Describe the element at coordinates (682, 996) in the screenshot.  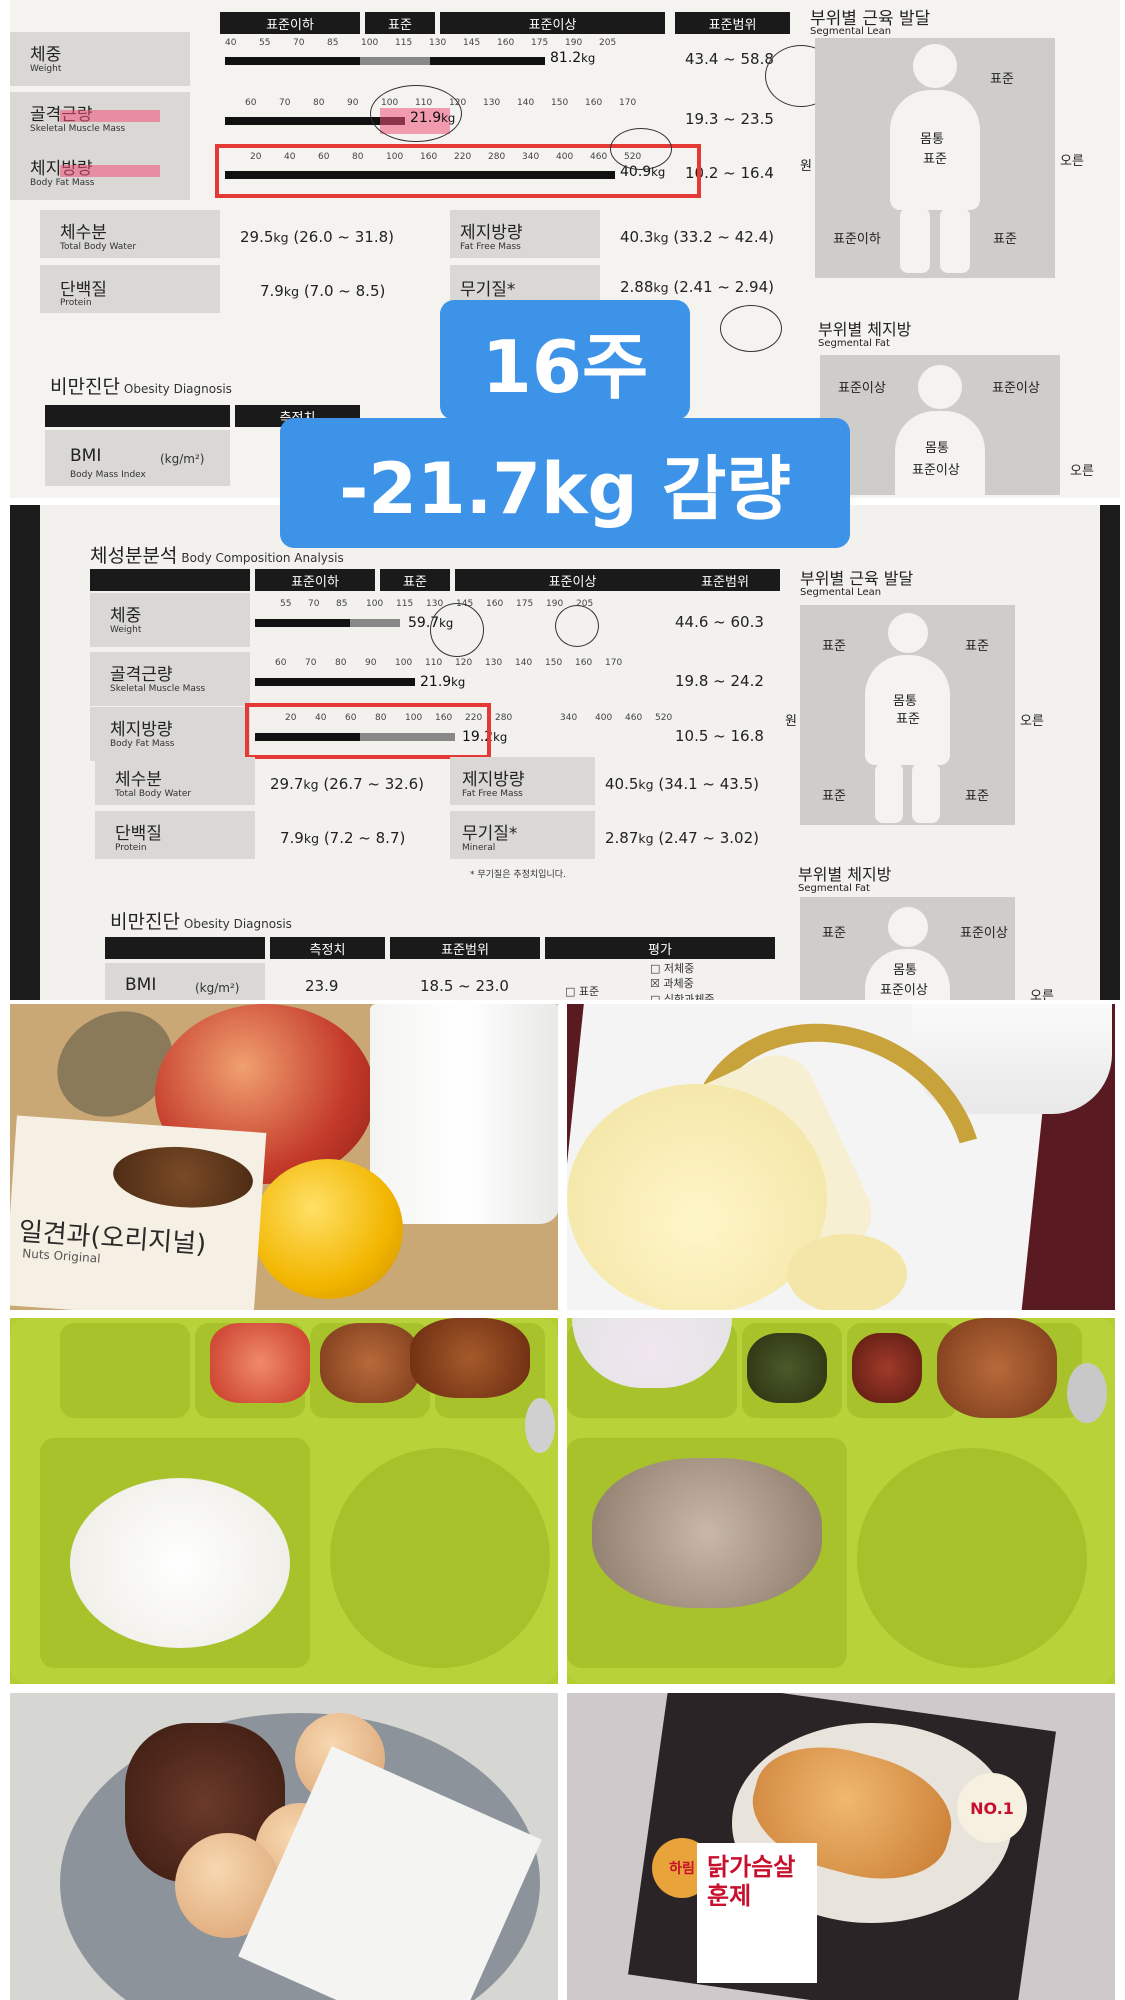
I see `eval-severe: □ 심한과체중` at that location.